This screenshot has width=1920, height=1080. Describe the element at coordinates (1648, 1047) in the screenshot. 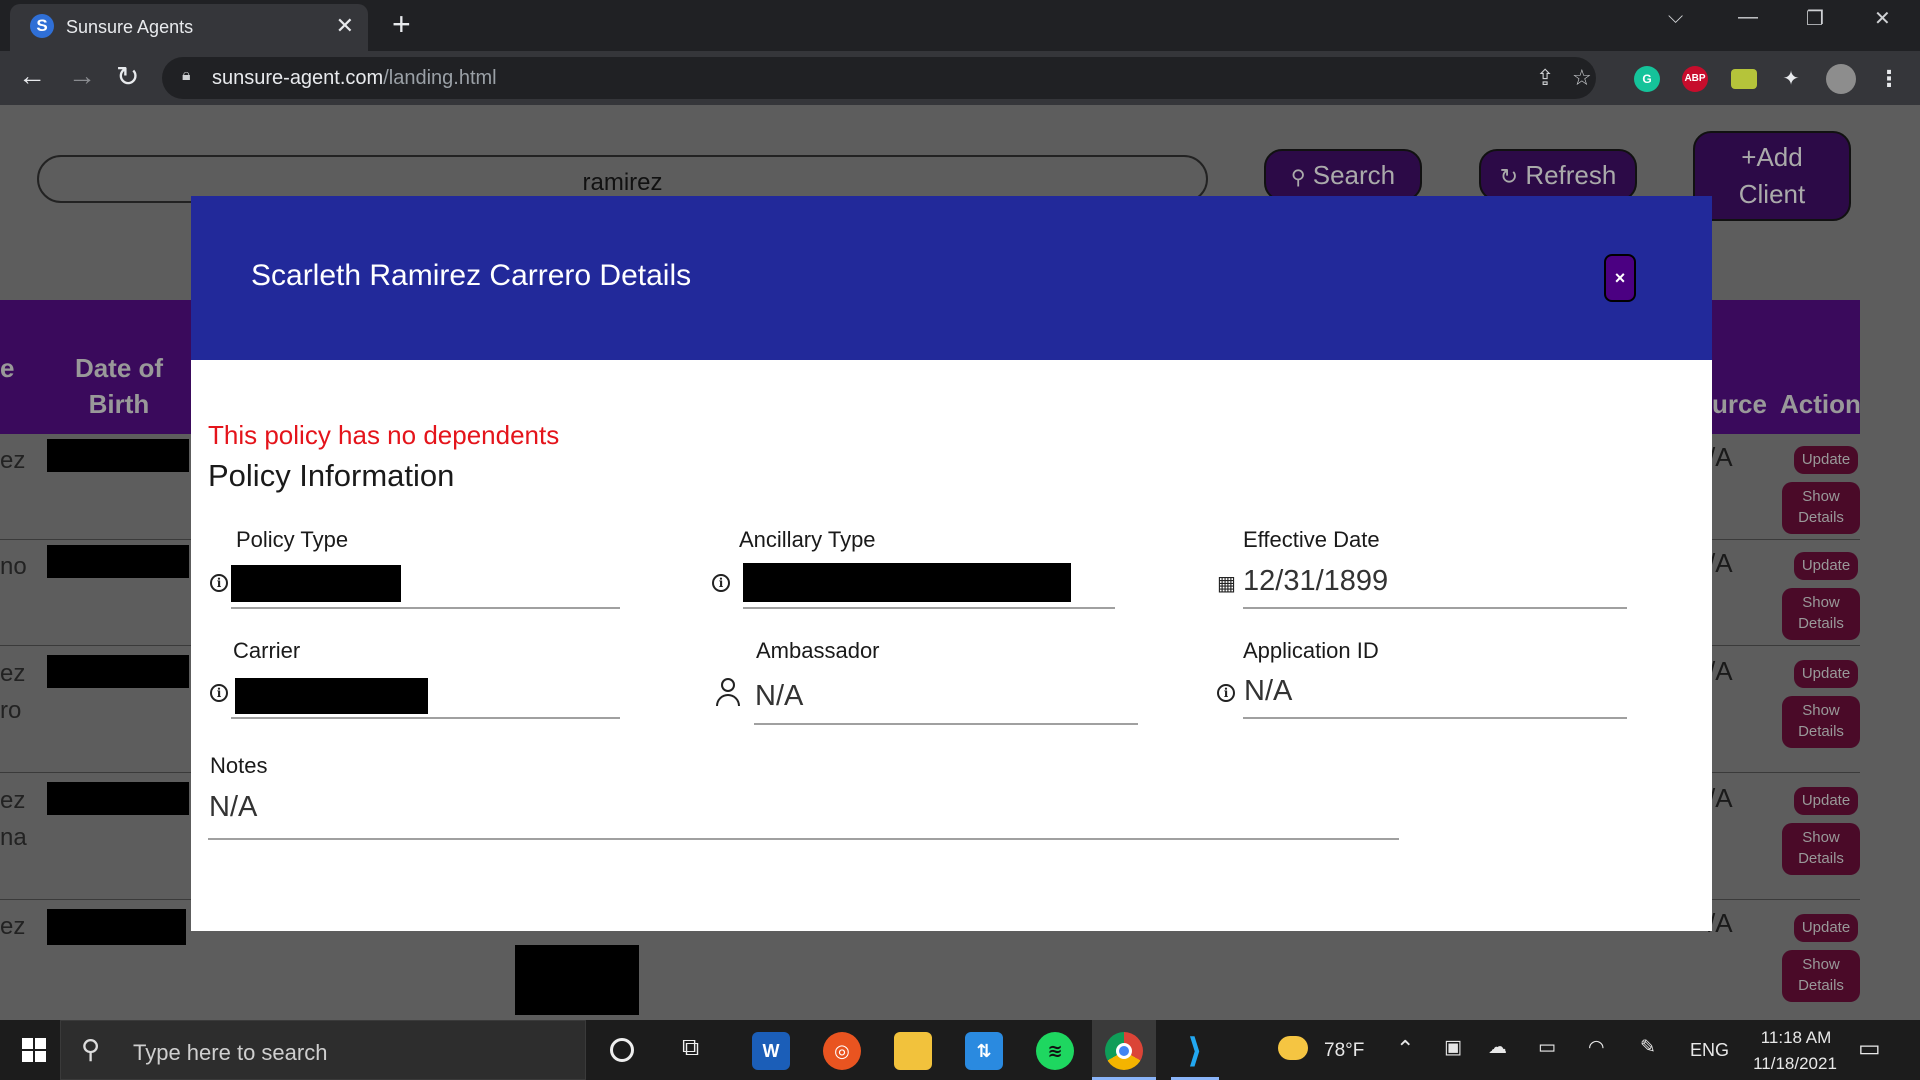

I see `pen-icon: ✎` at that location.